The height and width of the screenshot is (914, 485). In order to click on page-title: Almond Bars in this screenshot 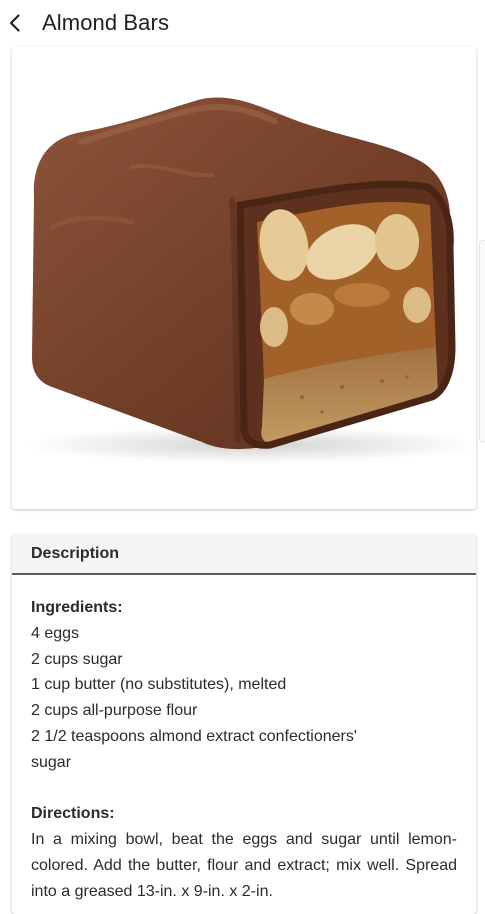, I will do `click(106, 22)`.